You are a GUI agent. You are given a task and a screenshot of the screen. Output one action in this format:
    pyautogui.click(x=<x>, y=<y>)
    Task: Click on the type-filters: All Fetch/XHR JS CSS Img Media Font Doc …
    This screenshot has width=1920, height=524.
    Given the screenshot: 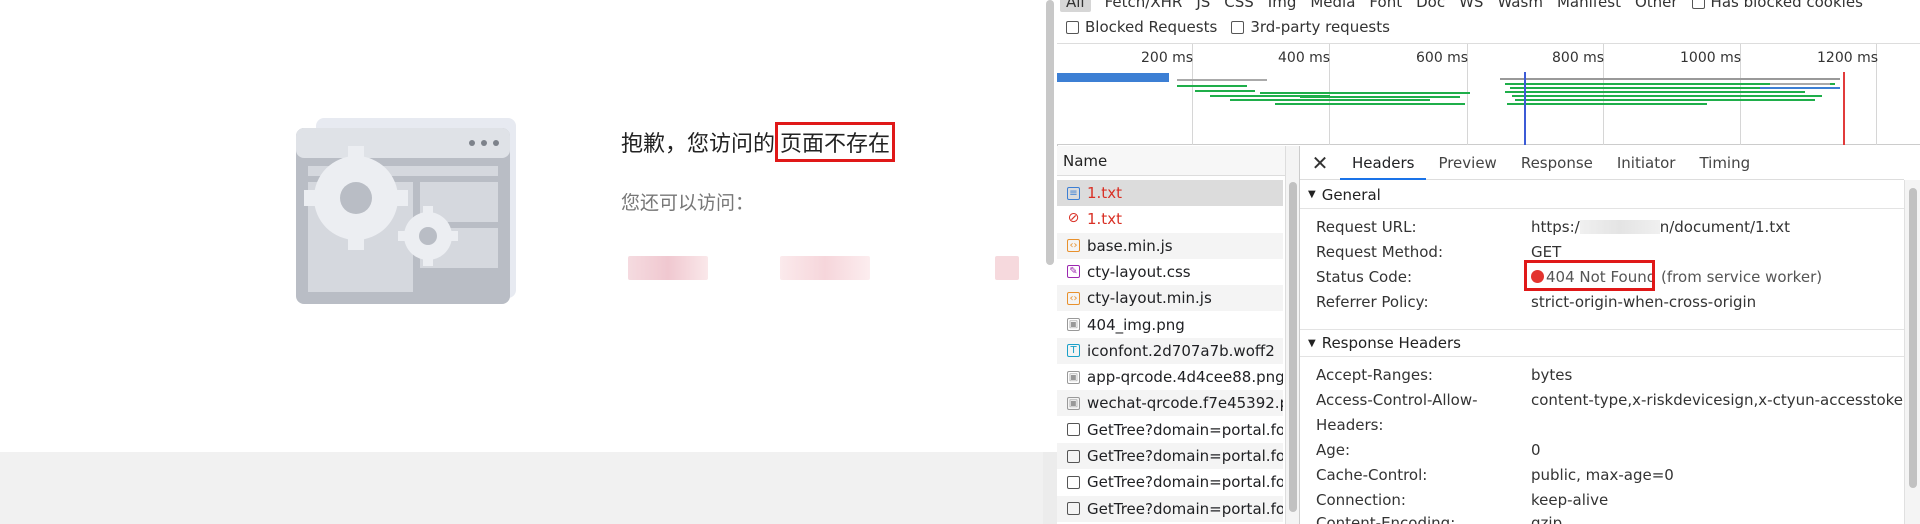 What is the action you would take?
    pyautogui.click(x=1461, y=6)
    